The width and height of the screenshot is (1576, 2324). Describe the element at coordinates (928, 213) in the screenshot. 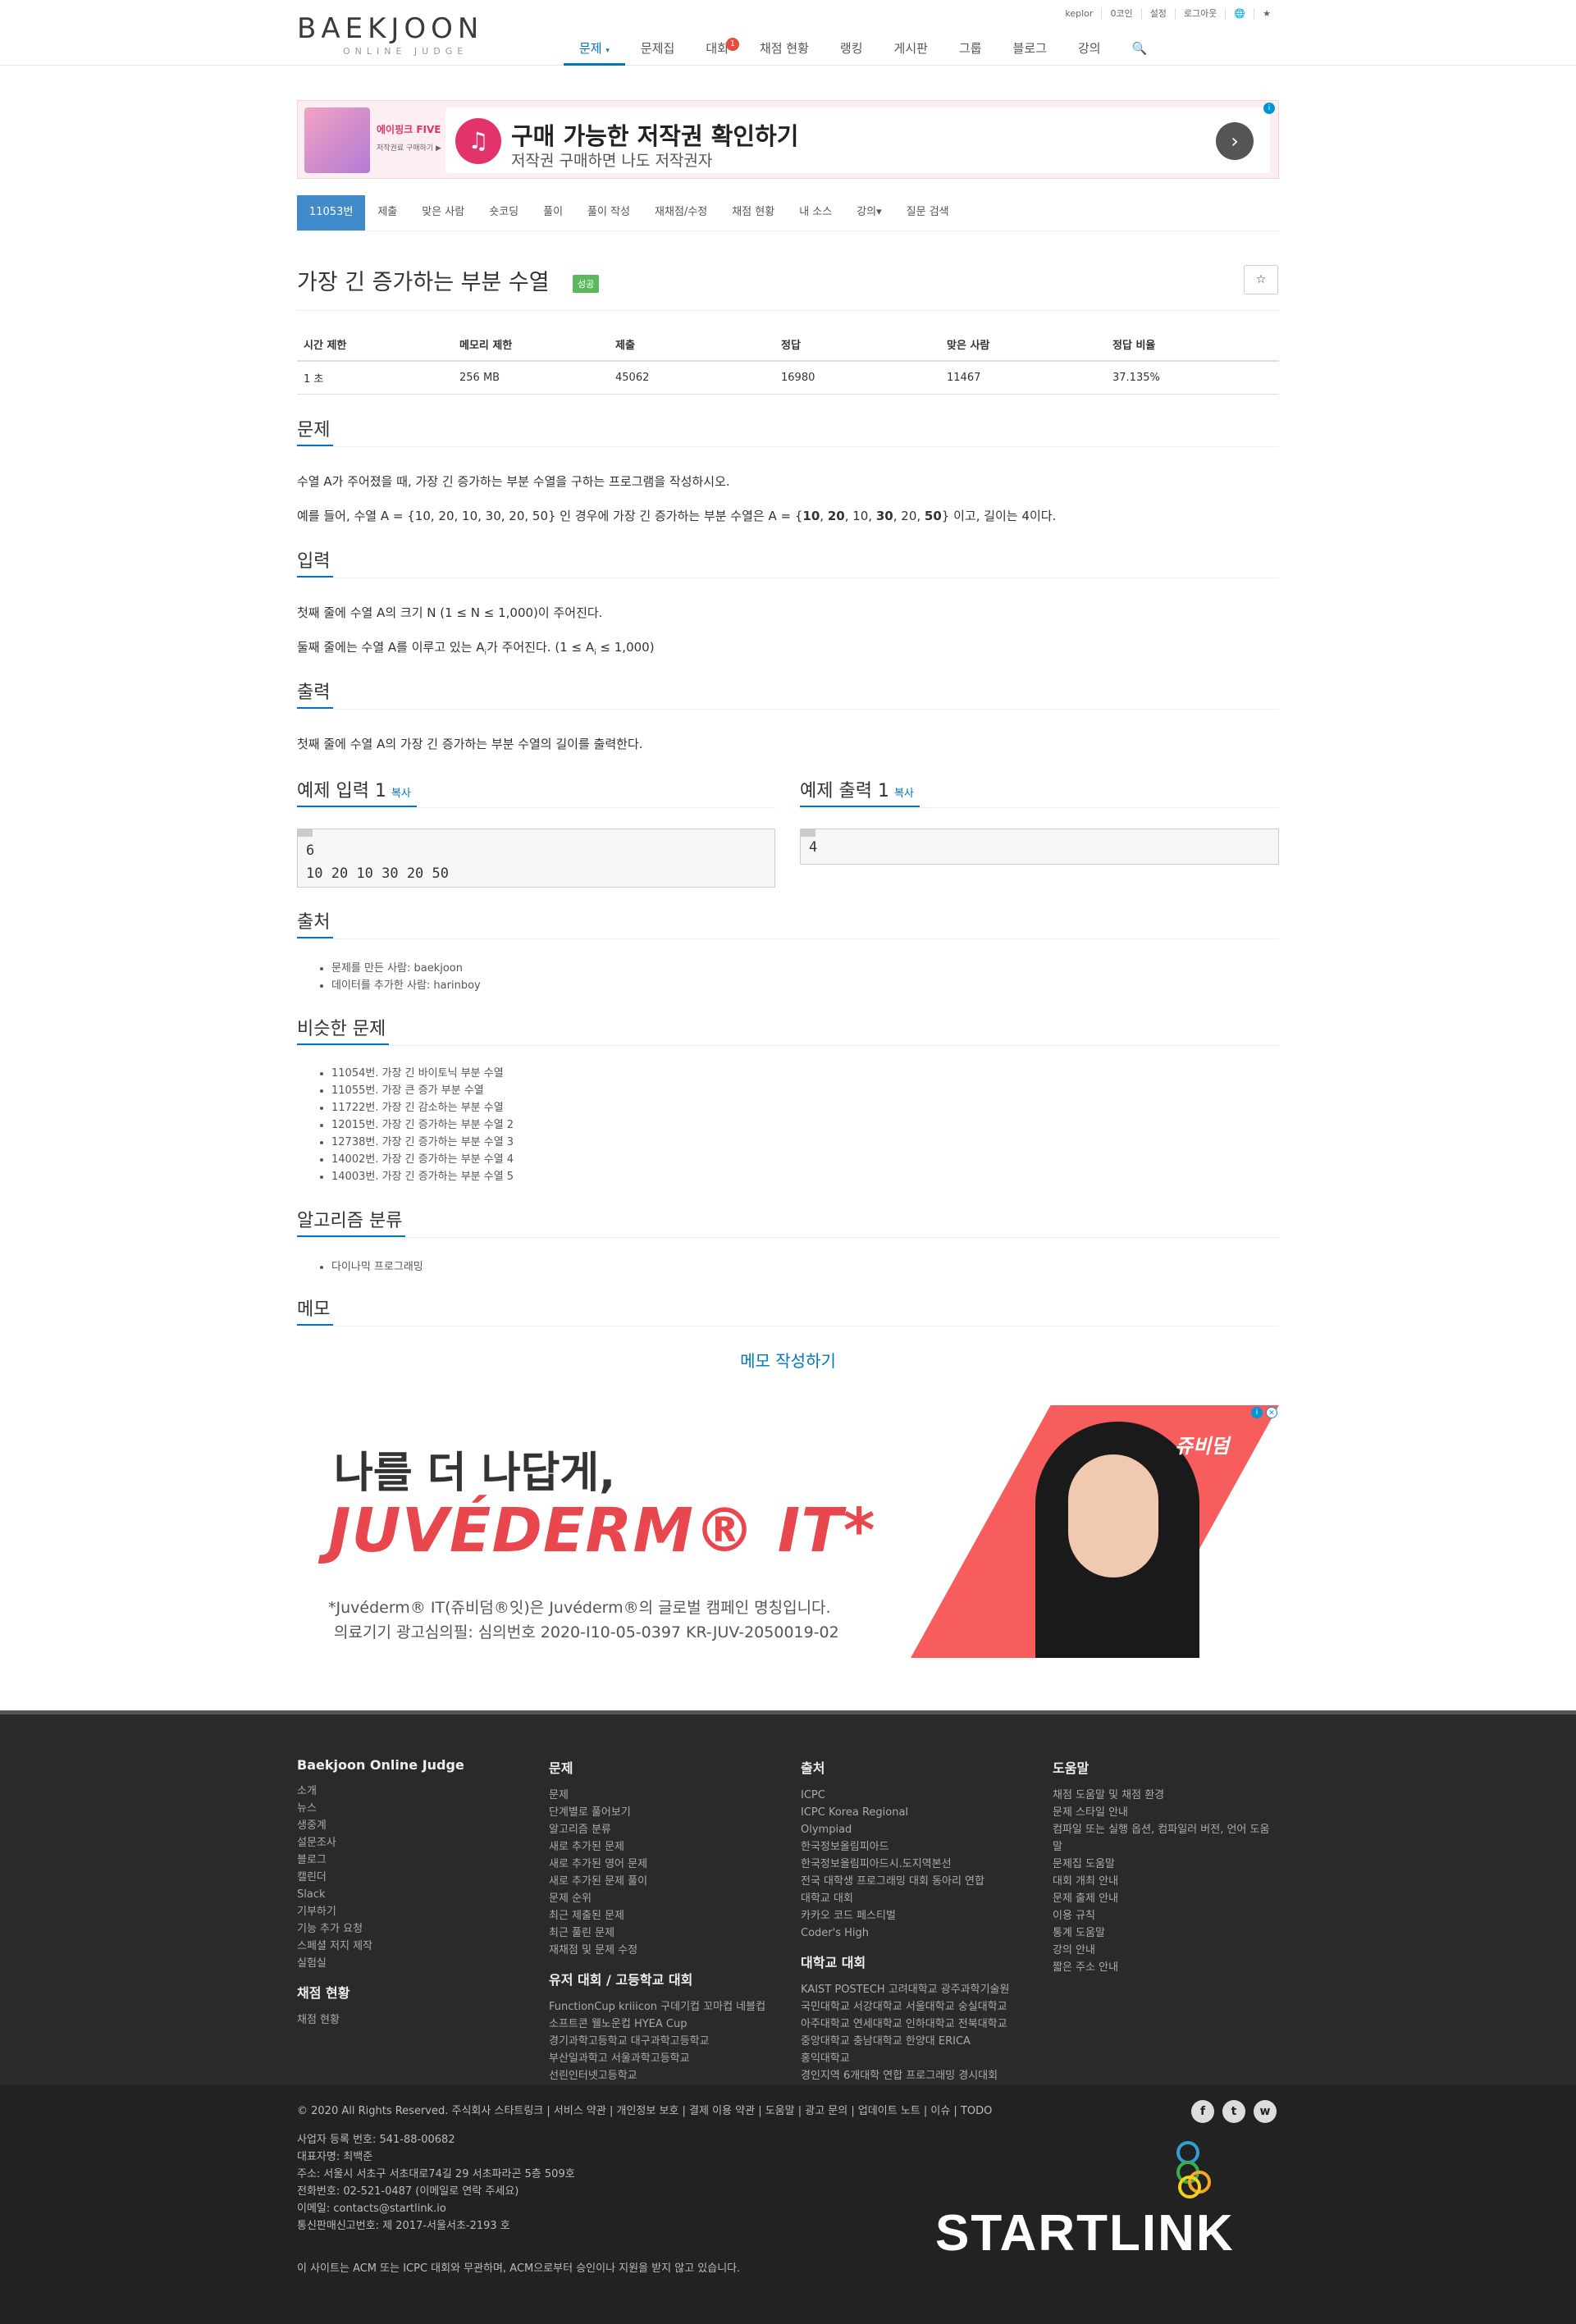

I see `menu-question-search: 질문 검색` at that location.